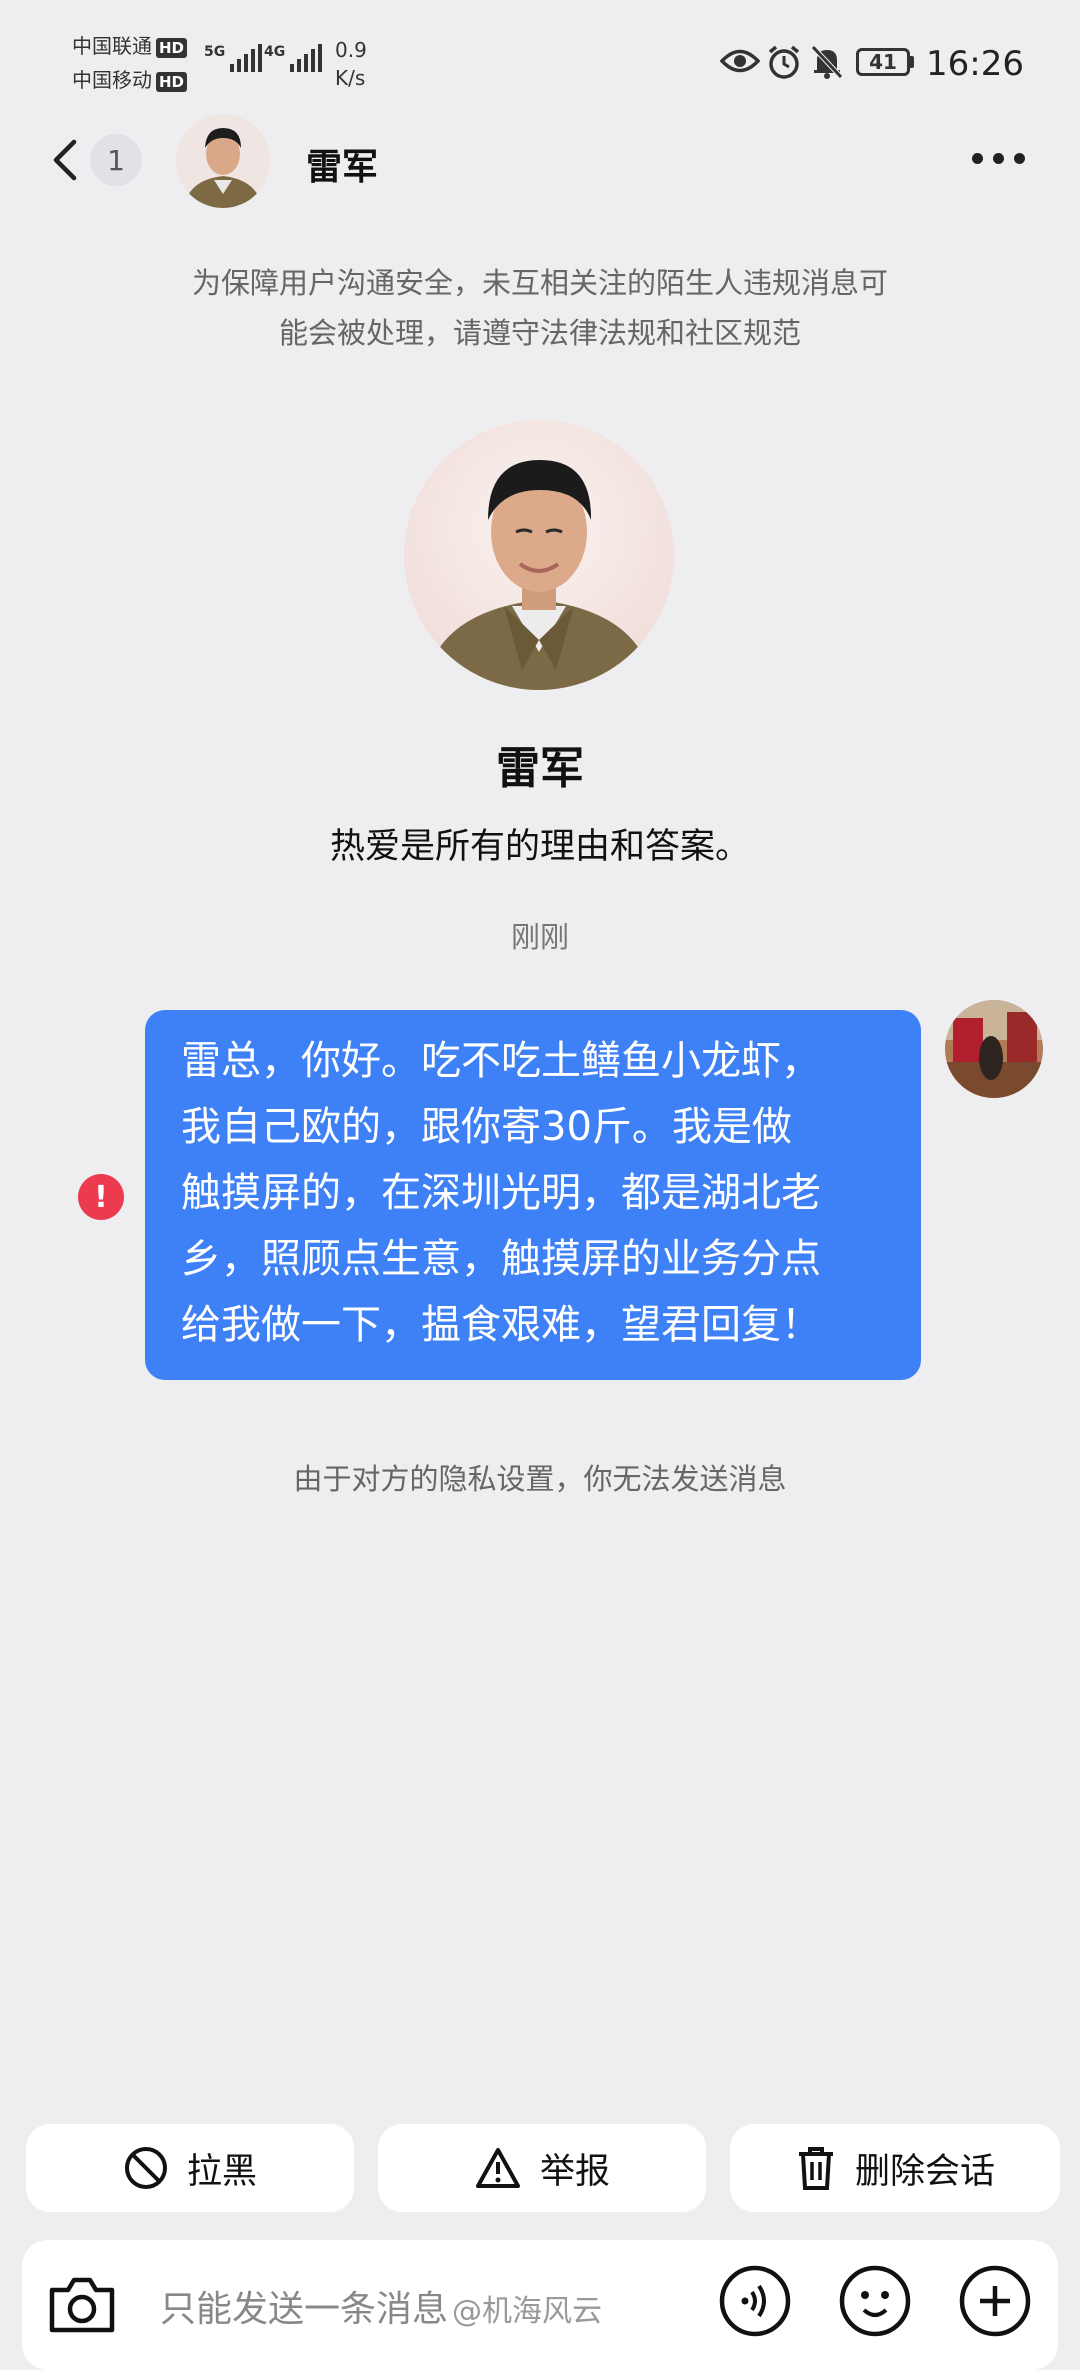  I want to click on profile-avatar, so click(539, 555).